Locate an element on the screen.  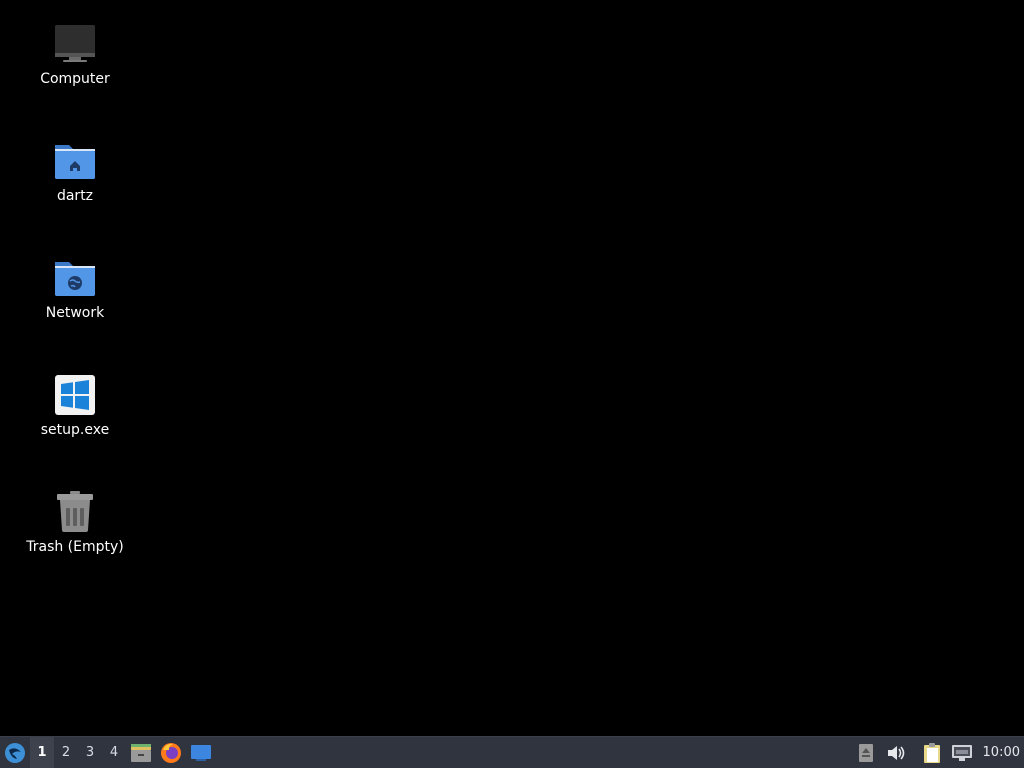
clipboard-tray is located at coordinates (932, 752).